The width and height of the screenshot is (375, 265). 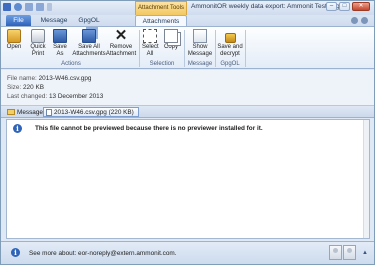 I want to click on last-changed-row: Last changed: 13 December 2013, so click(x=55, y=96).